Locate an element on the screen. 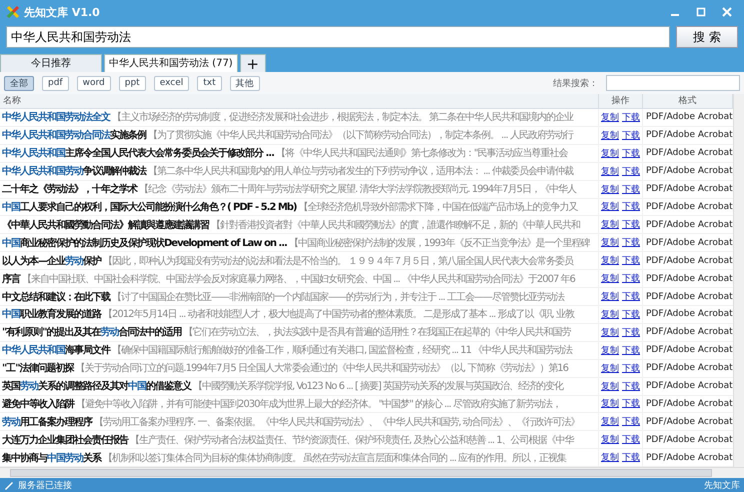  result-search-label: 结果搜索： is located at coordinates (575, 84).